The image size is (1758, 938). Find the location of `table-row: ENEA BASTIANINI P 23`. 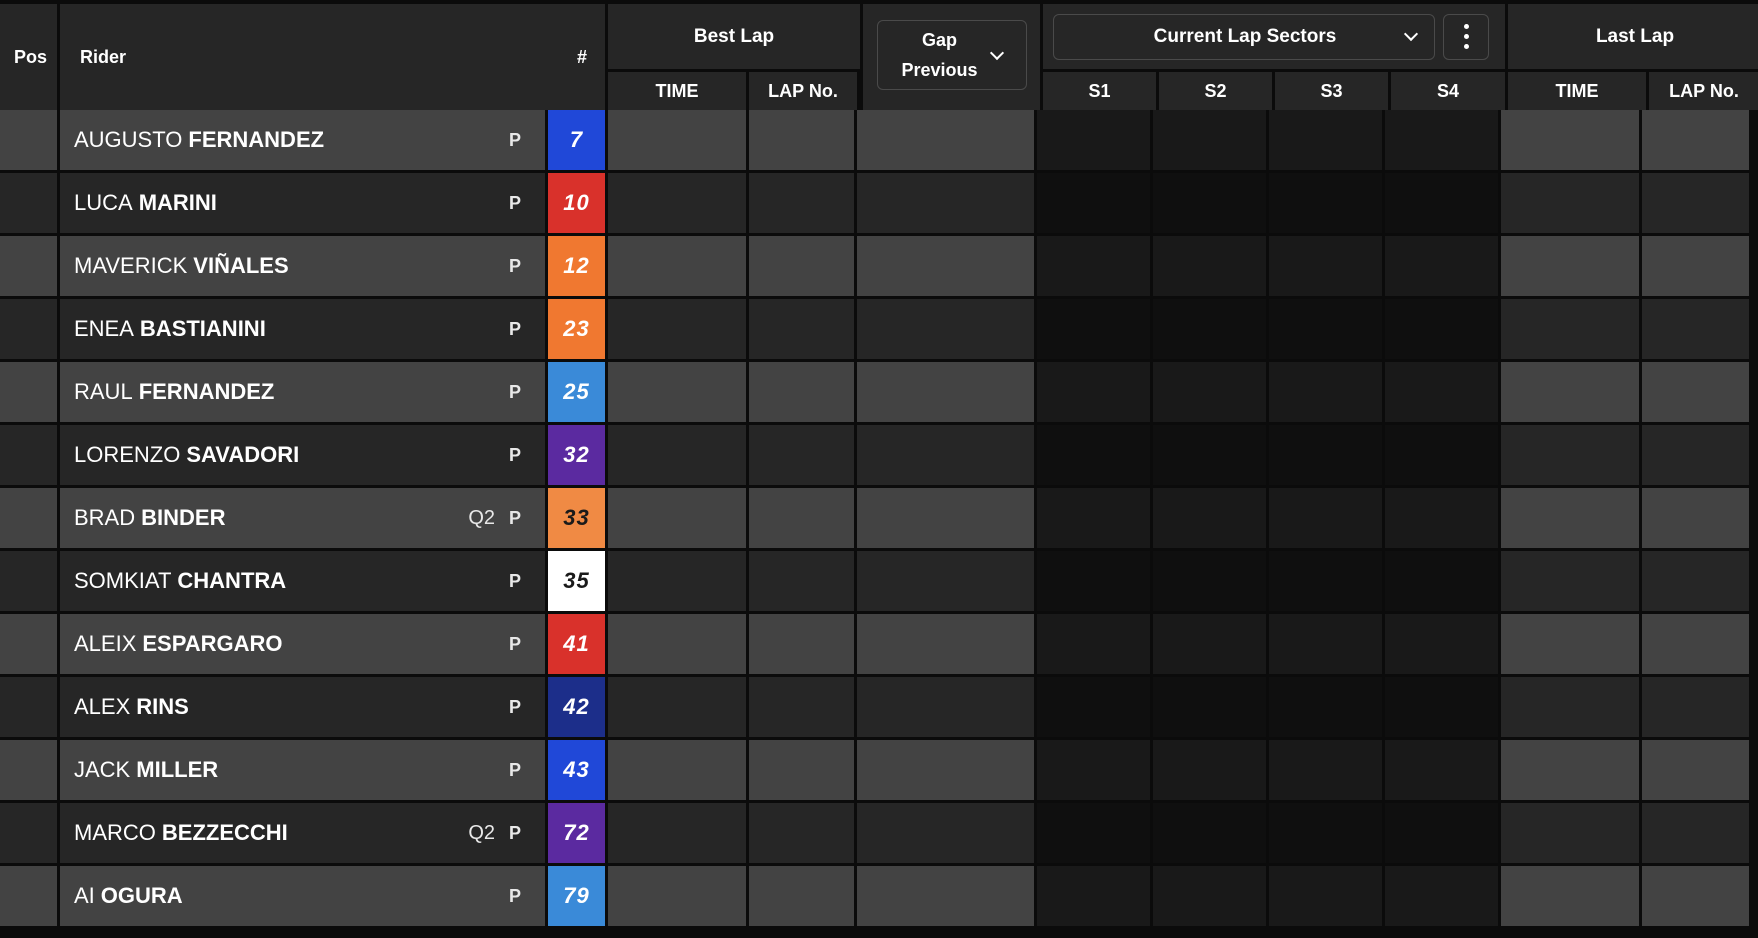

table-row: ENEA BASTIANINI P 23 is located at coordinates (876, 329).